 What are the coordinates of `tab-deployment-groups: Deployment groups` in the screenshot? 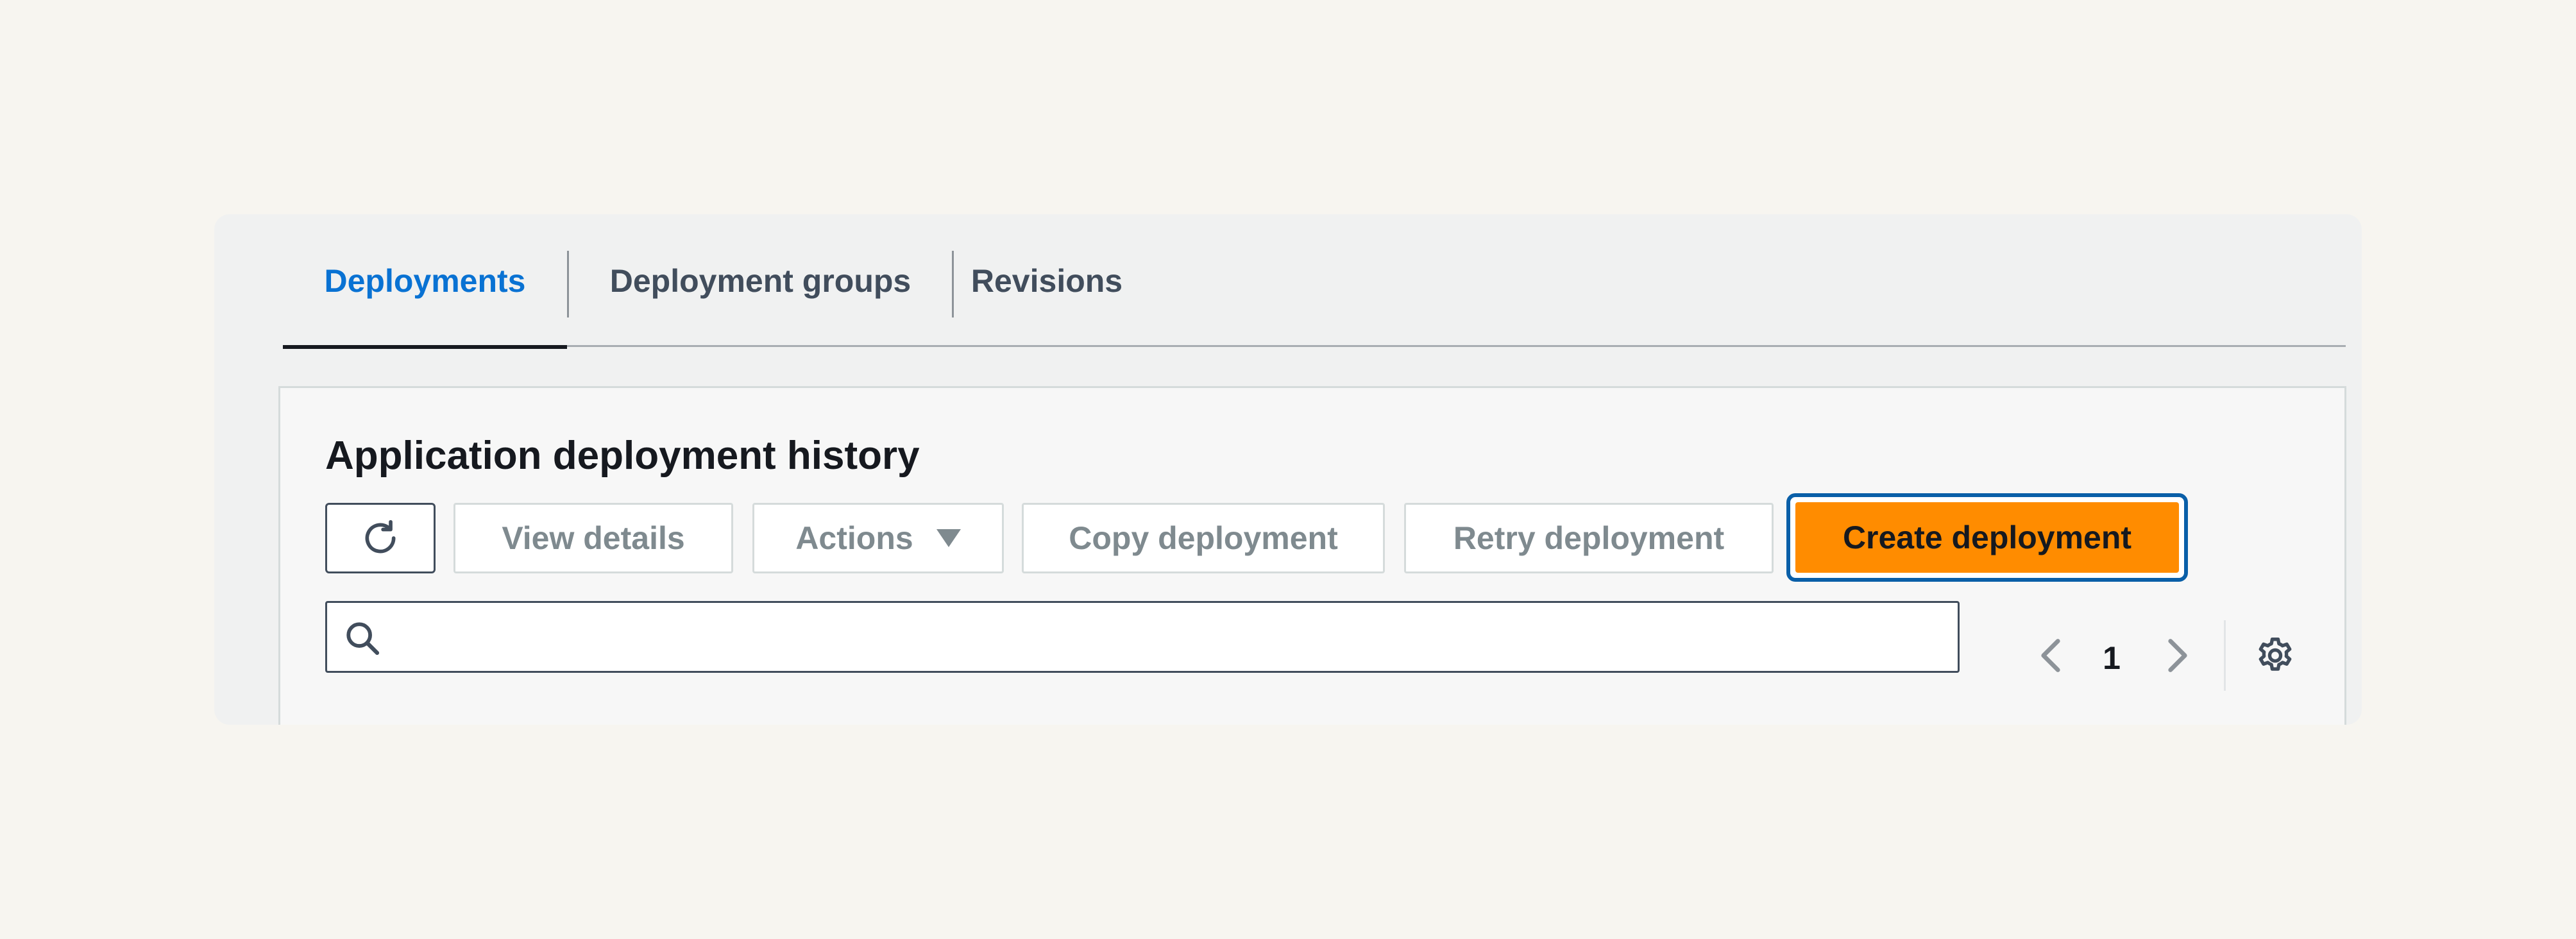 It's located at (760, 280).